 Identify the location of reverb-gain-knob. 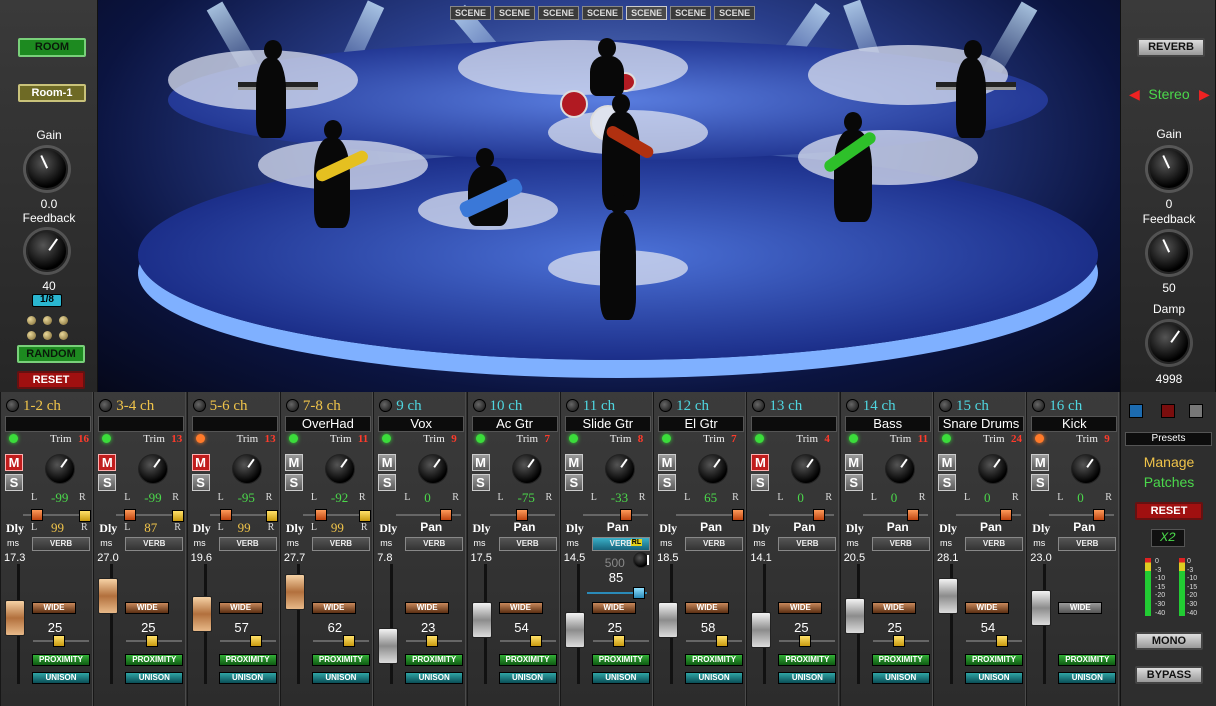
(1169, 169).